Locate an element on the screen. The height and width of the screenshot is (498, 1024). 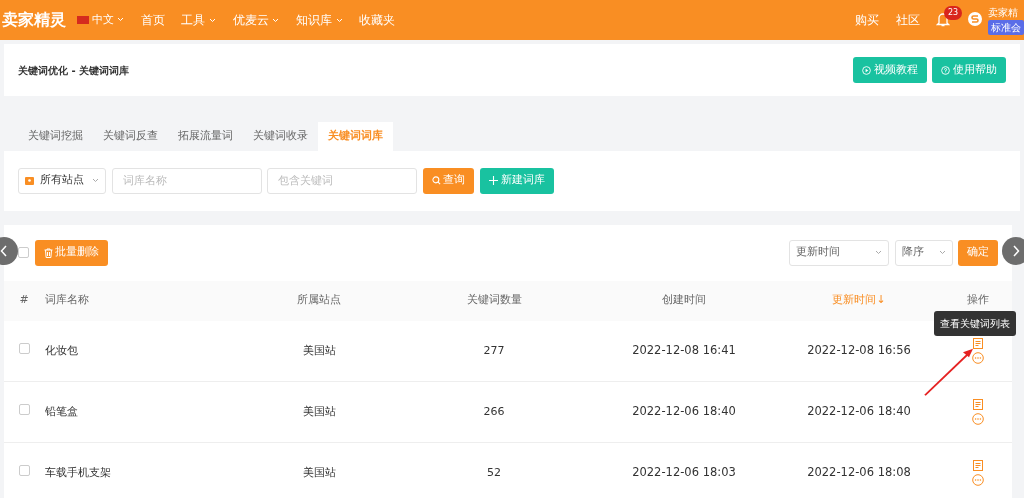
column-header: 关键词数量 is located at coordinates (494, 300).